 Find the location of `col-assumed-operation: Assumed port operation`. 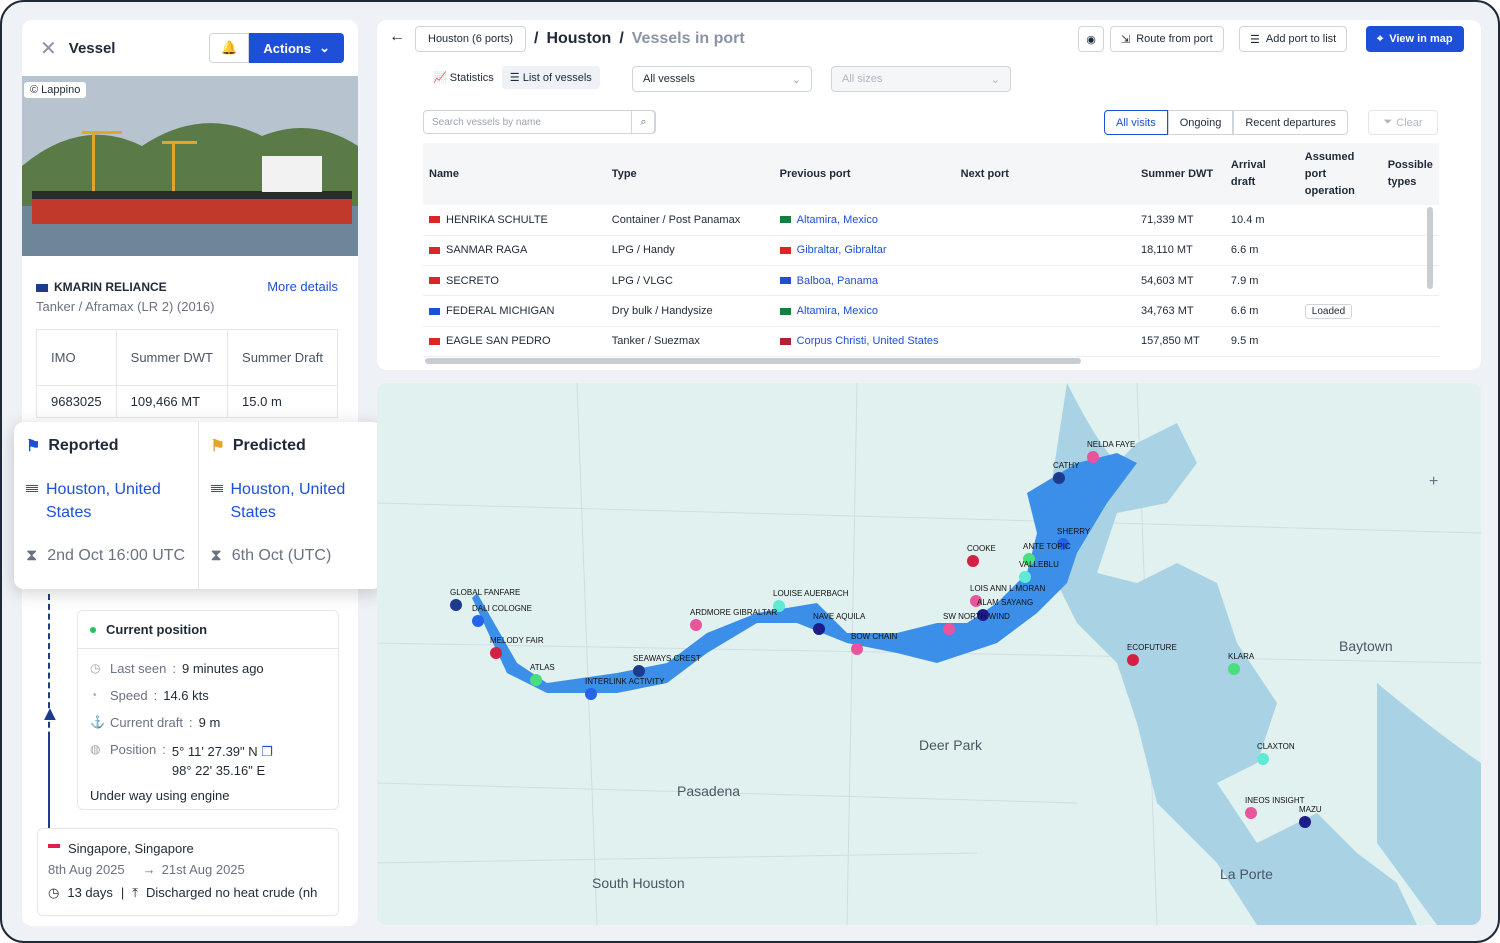

col-assumed-operation: Assumed port operation is located at coordinates (1340, 174).